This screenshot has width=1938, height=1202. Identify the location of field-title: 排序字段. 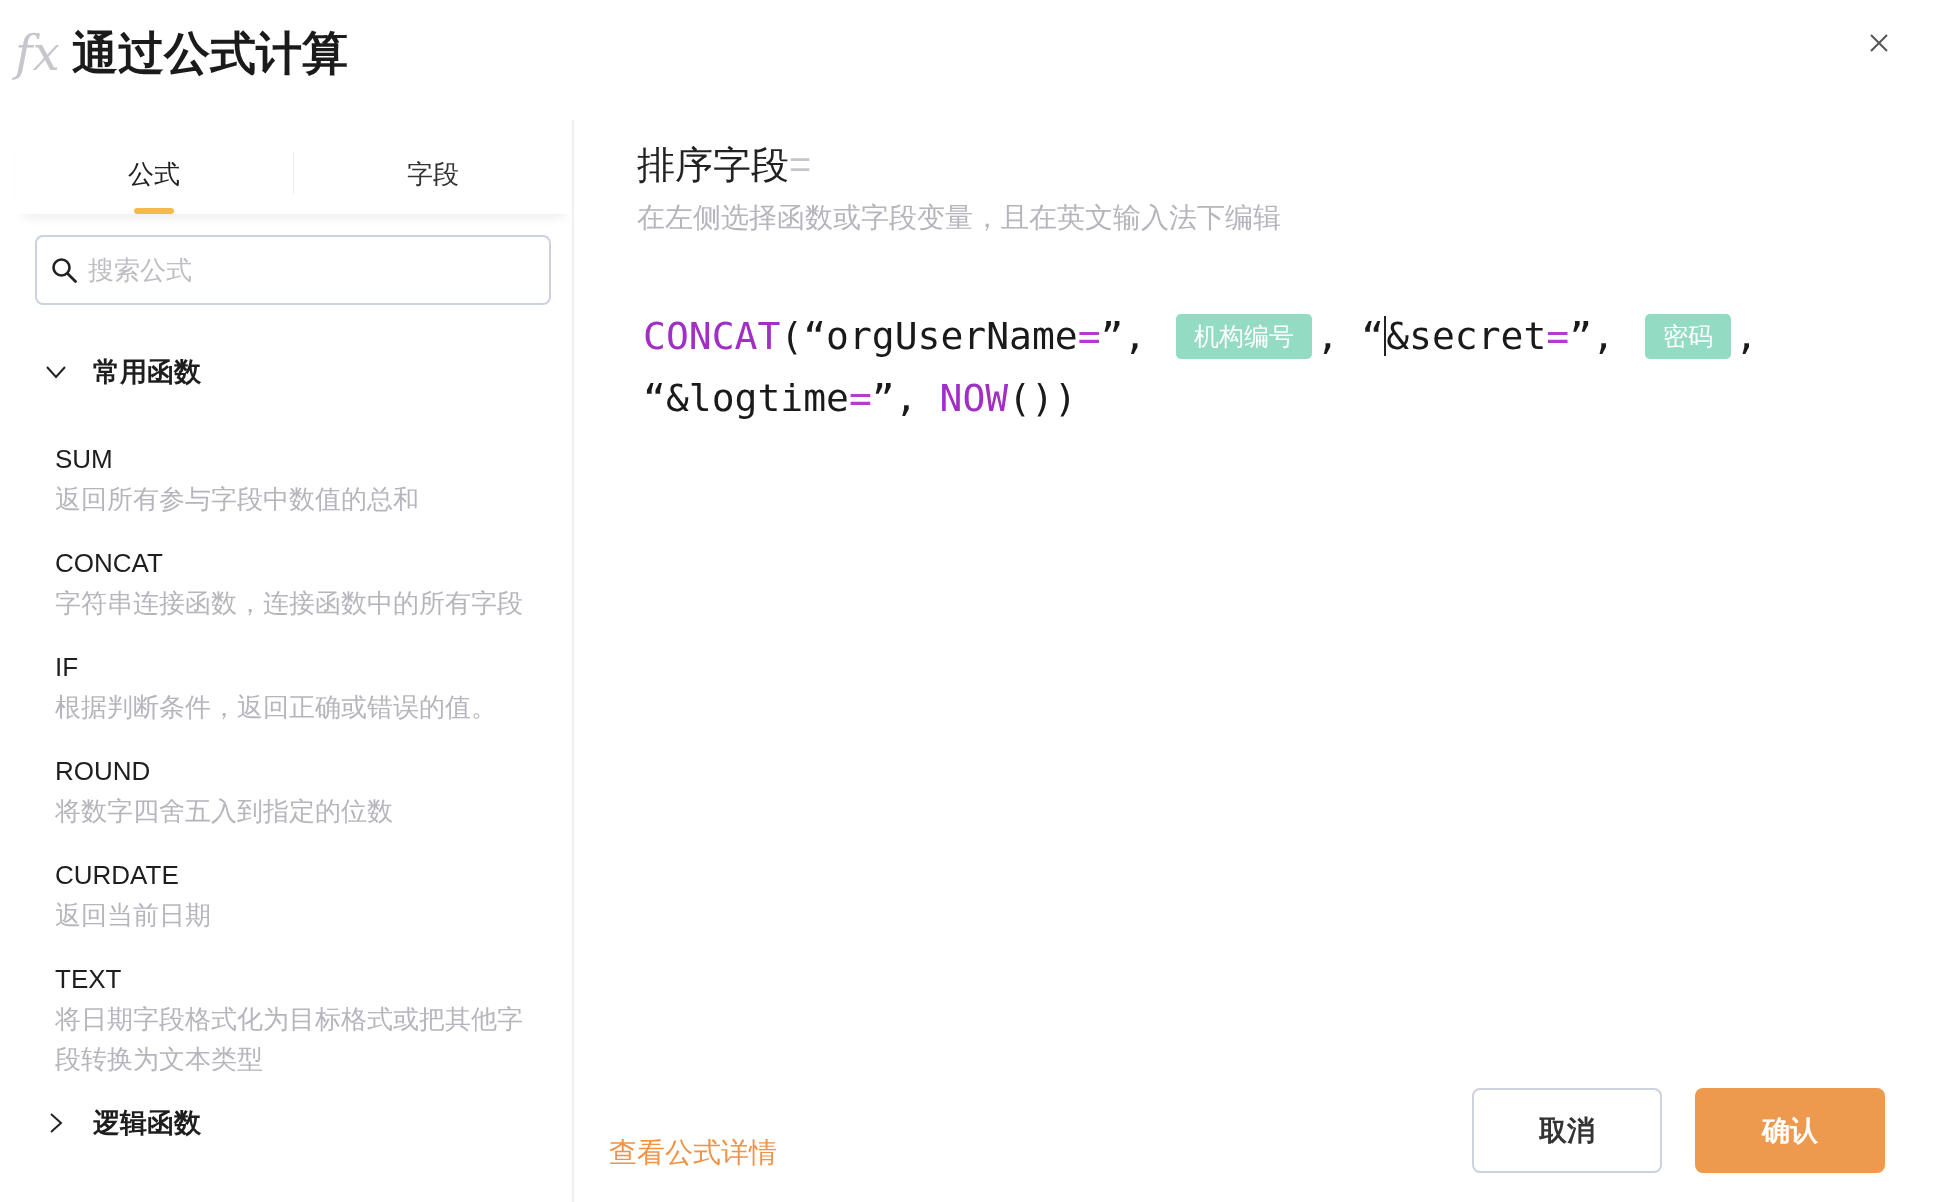
(713, 165).